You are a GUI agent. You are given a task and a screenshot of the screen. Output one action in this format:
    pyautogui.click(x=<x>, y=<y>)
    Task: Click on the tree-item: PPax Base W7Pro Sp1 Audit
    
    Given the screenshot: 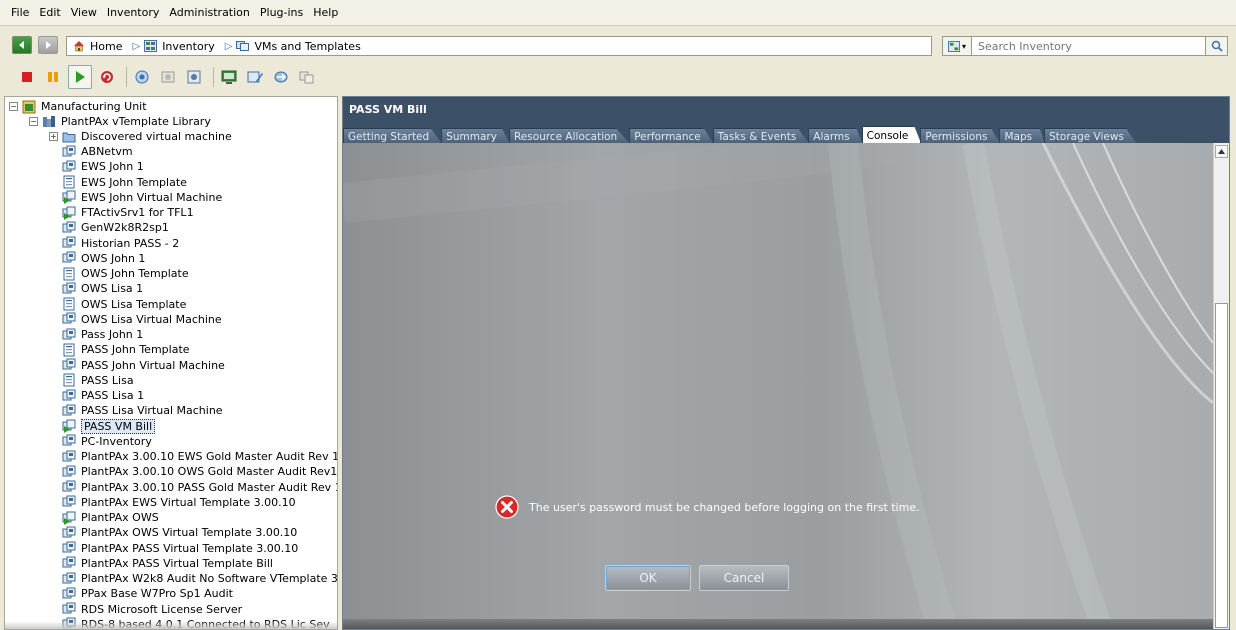 What is the action you would take?
    pyautogui.click(x=147, y=593)
    